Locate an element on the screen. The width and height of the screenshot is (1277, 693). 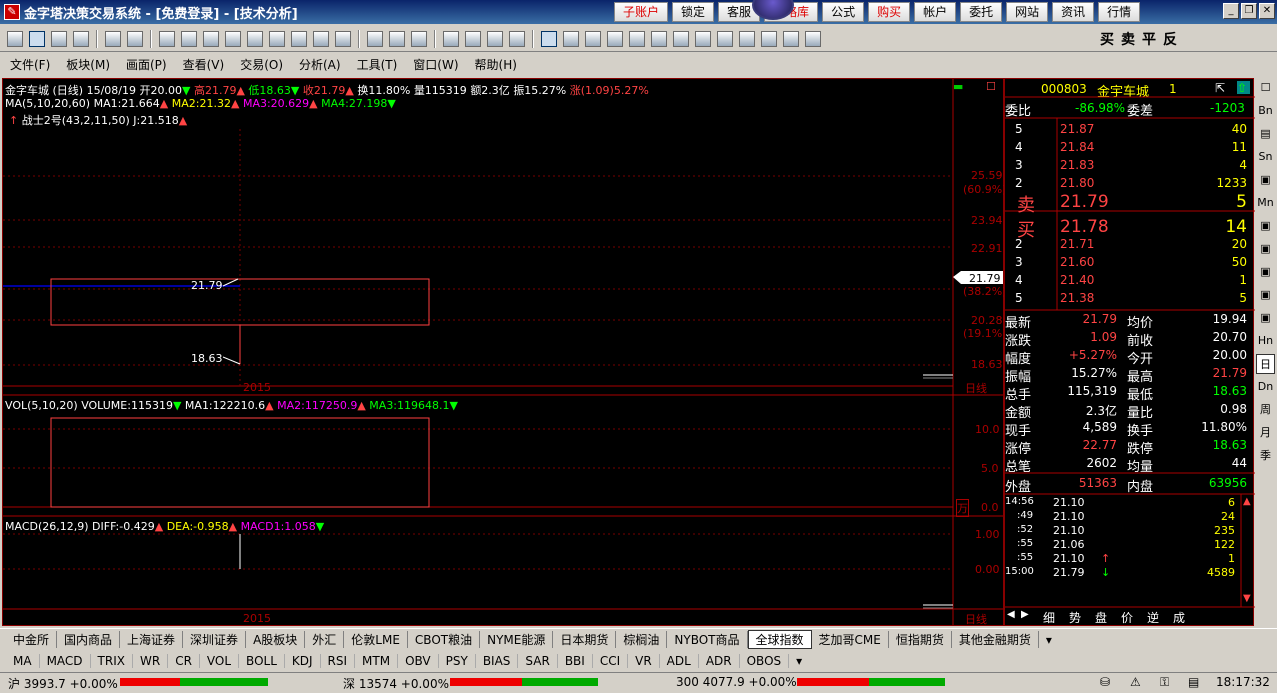
market-tab: 国内商品 is located at coordinates (89, 639).